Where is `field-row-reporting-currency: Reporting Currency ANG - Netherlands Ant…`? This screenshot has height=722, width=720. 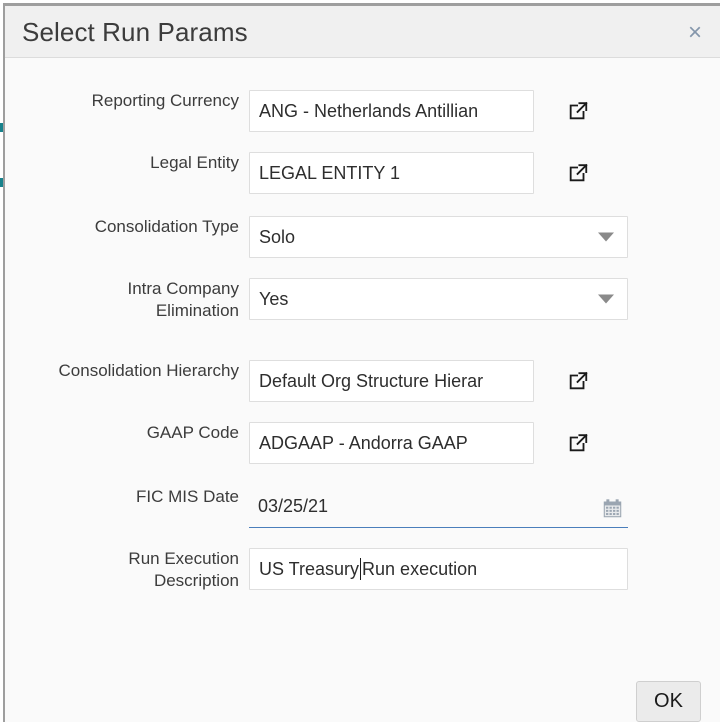 field-row-reporting-currency: Reporting Currency ANG - Netherlands Ant… is located at coordinates (362, 112).